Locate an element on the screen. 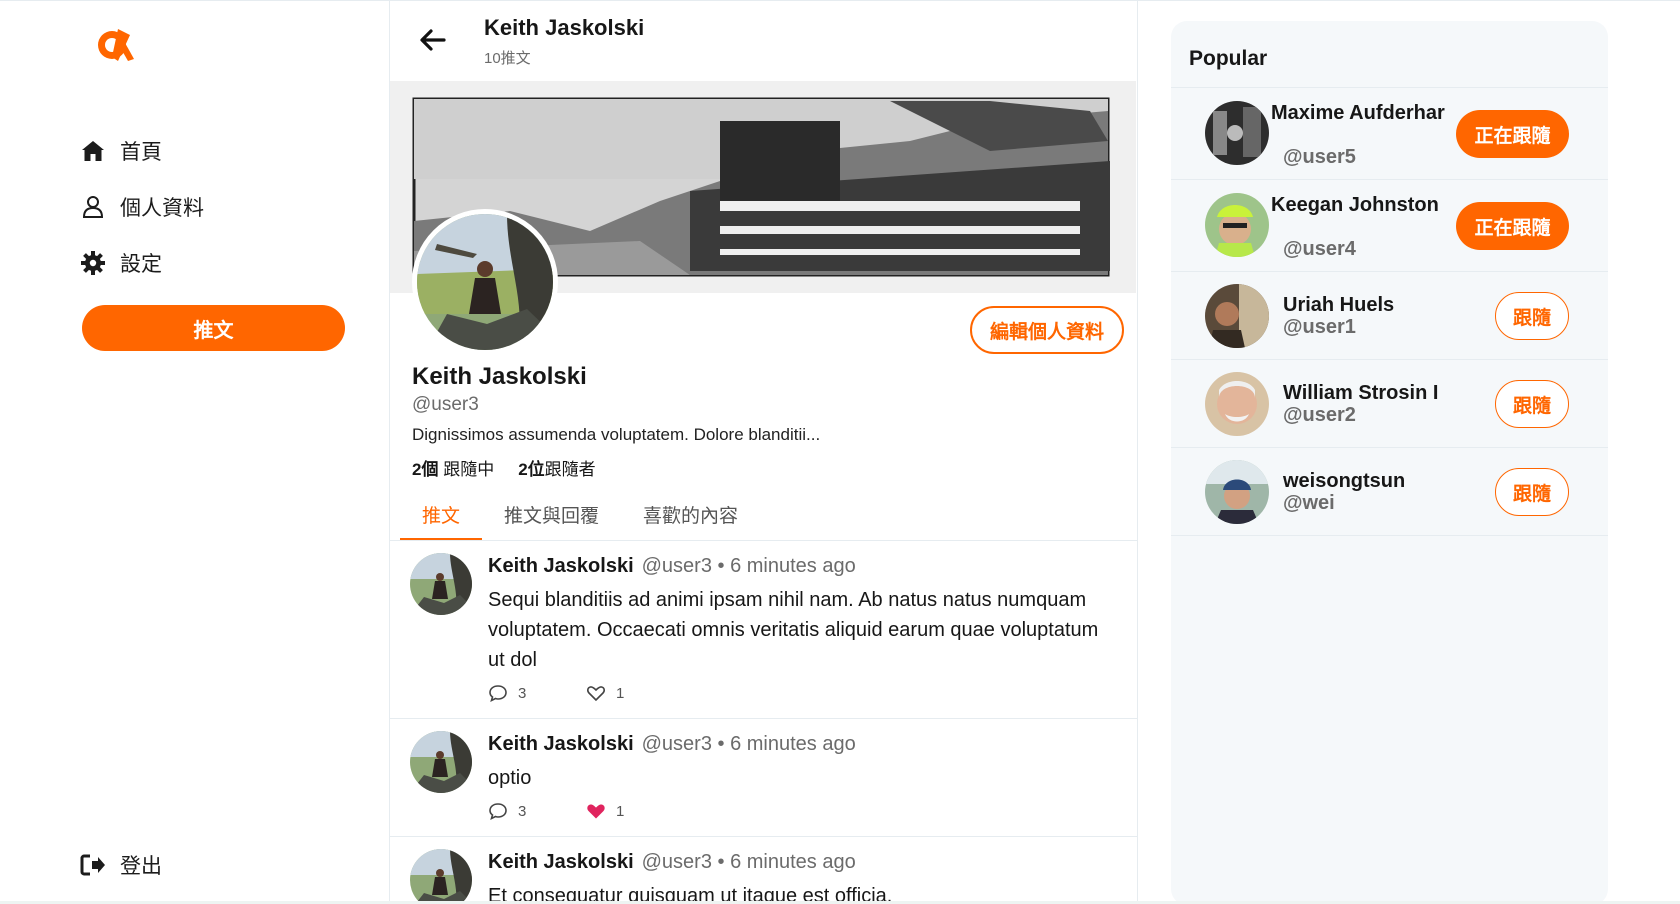  popular-title: Popular is located at coordinates (1228, 58).